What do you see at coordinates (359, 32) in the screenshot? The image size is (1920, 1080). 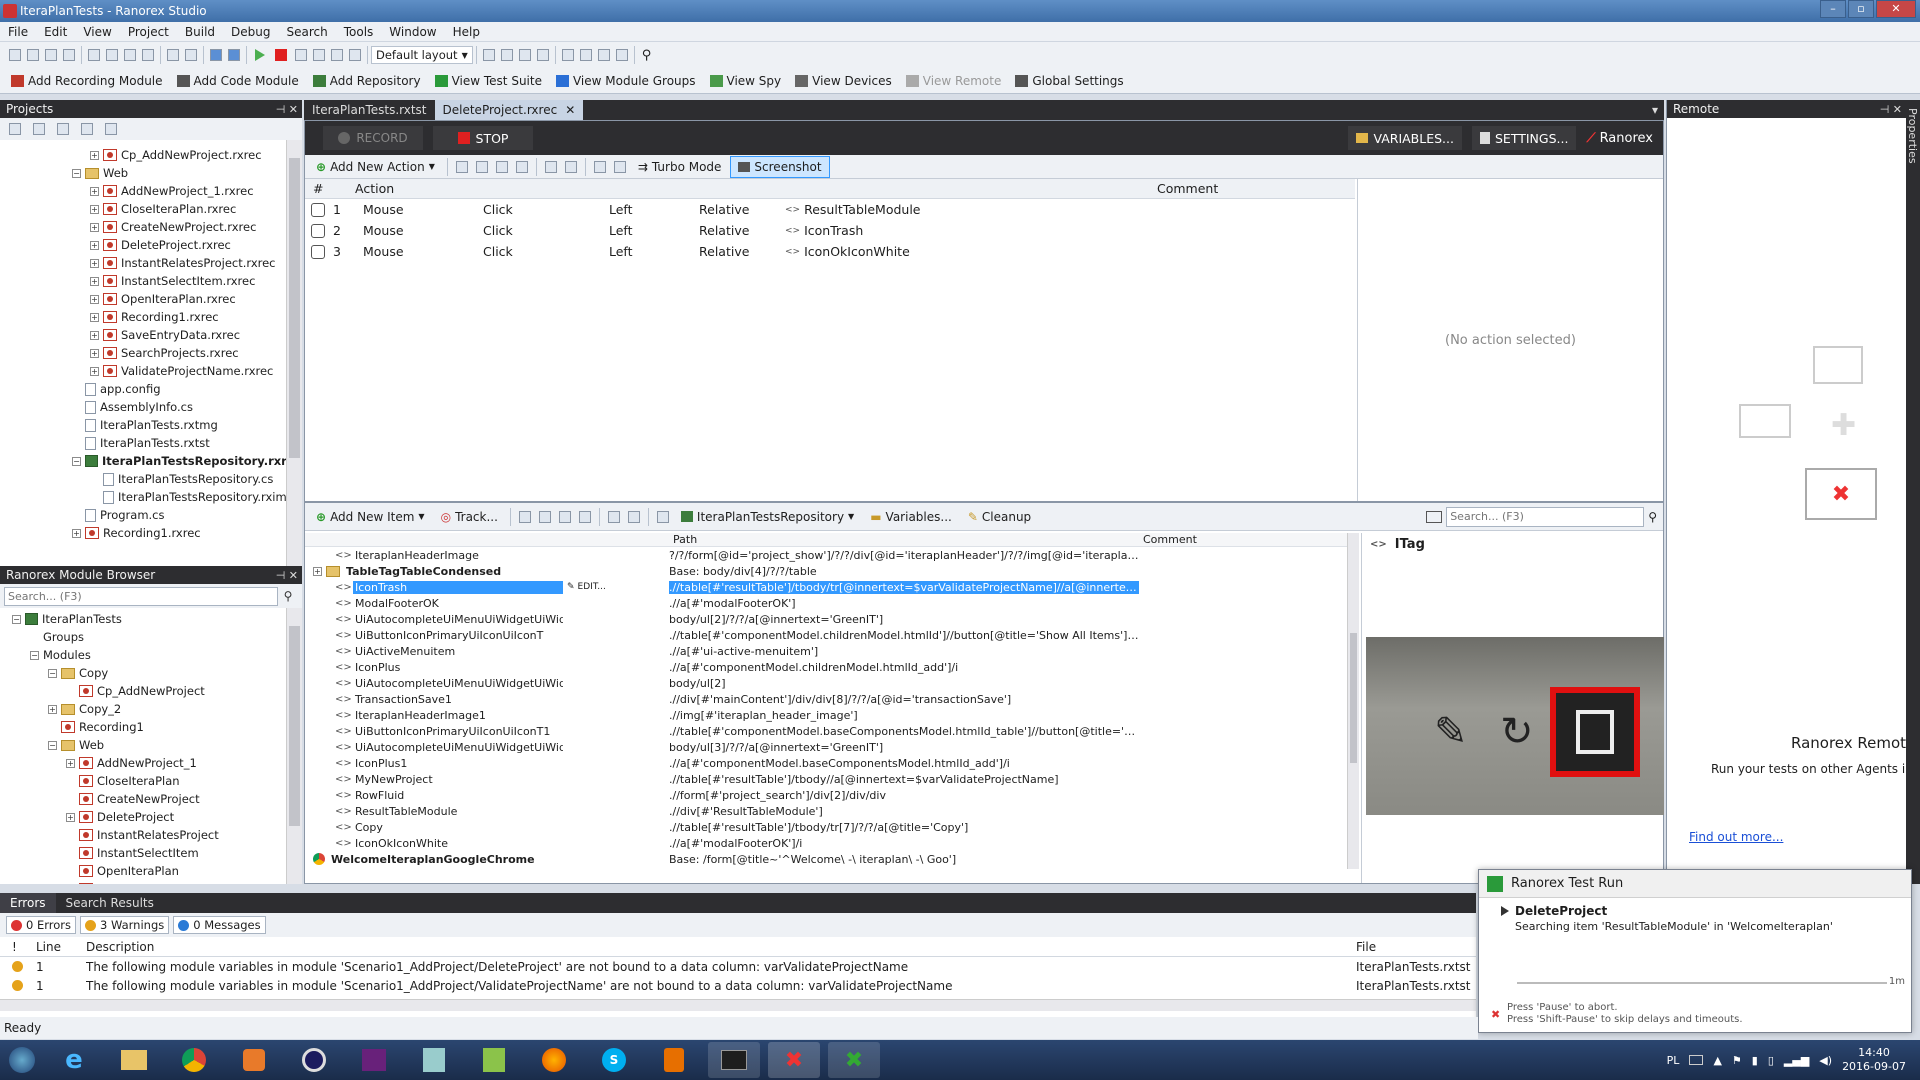 I see `menu-tools: Tools` at bounding box center [359, 32].